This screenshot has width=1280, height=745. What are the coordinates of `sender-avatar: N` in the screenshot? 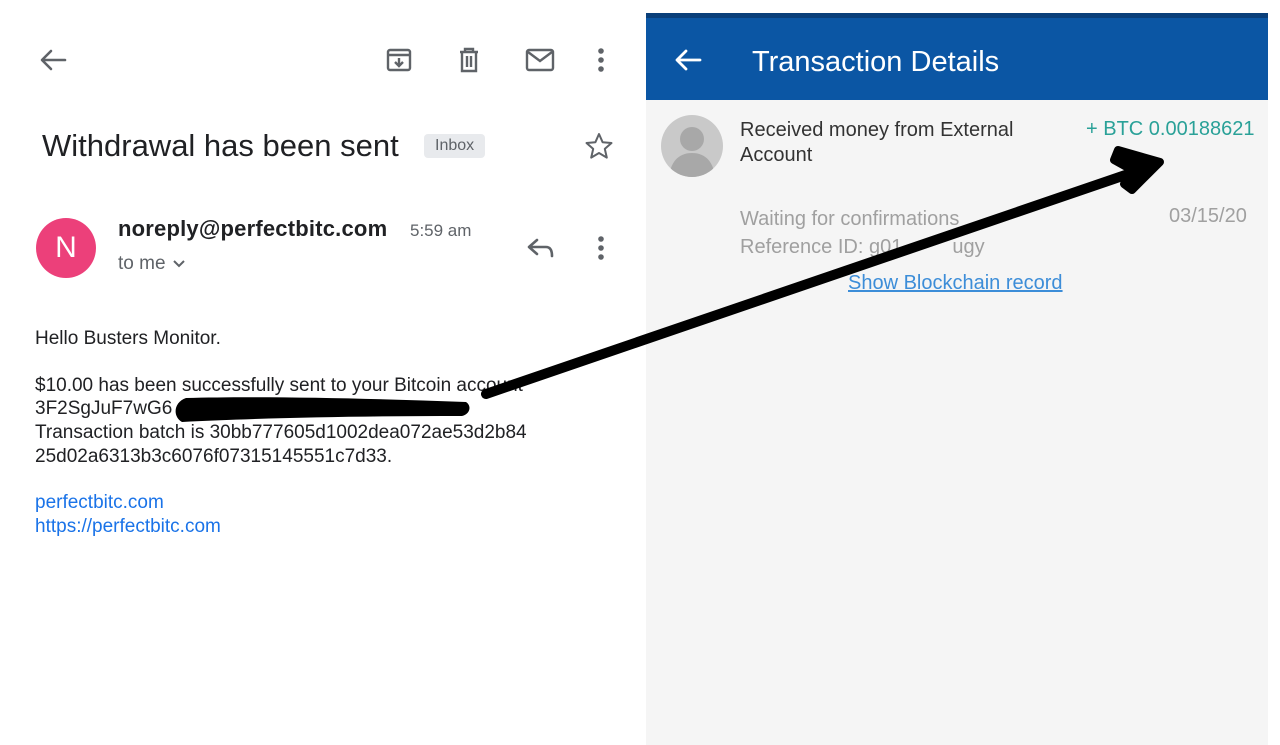 It's located at (66, 248).